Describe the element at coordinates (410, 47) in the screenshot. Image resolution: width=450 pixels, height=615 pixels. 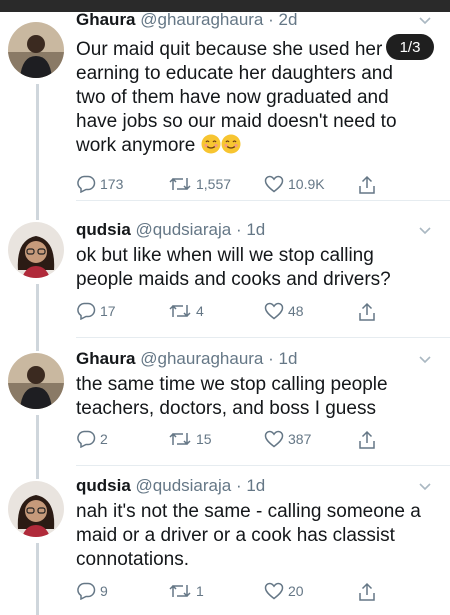
I see `page-indicator: 1/3` at that location.